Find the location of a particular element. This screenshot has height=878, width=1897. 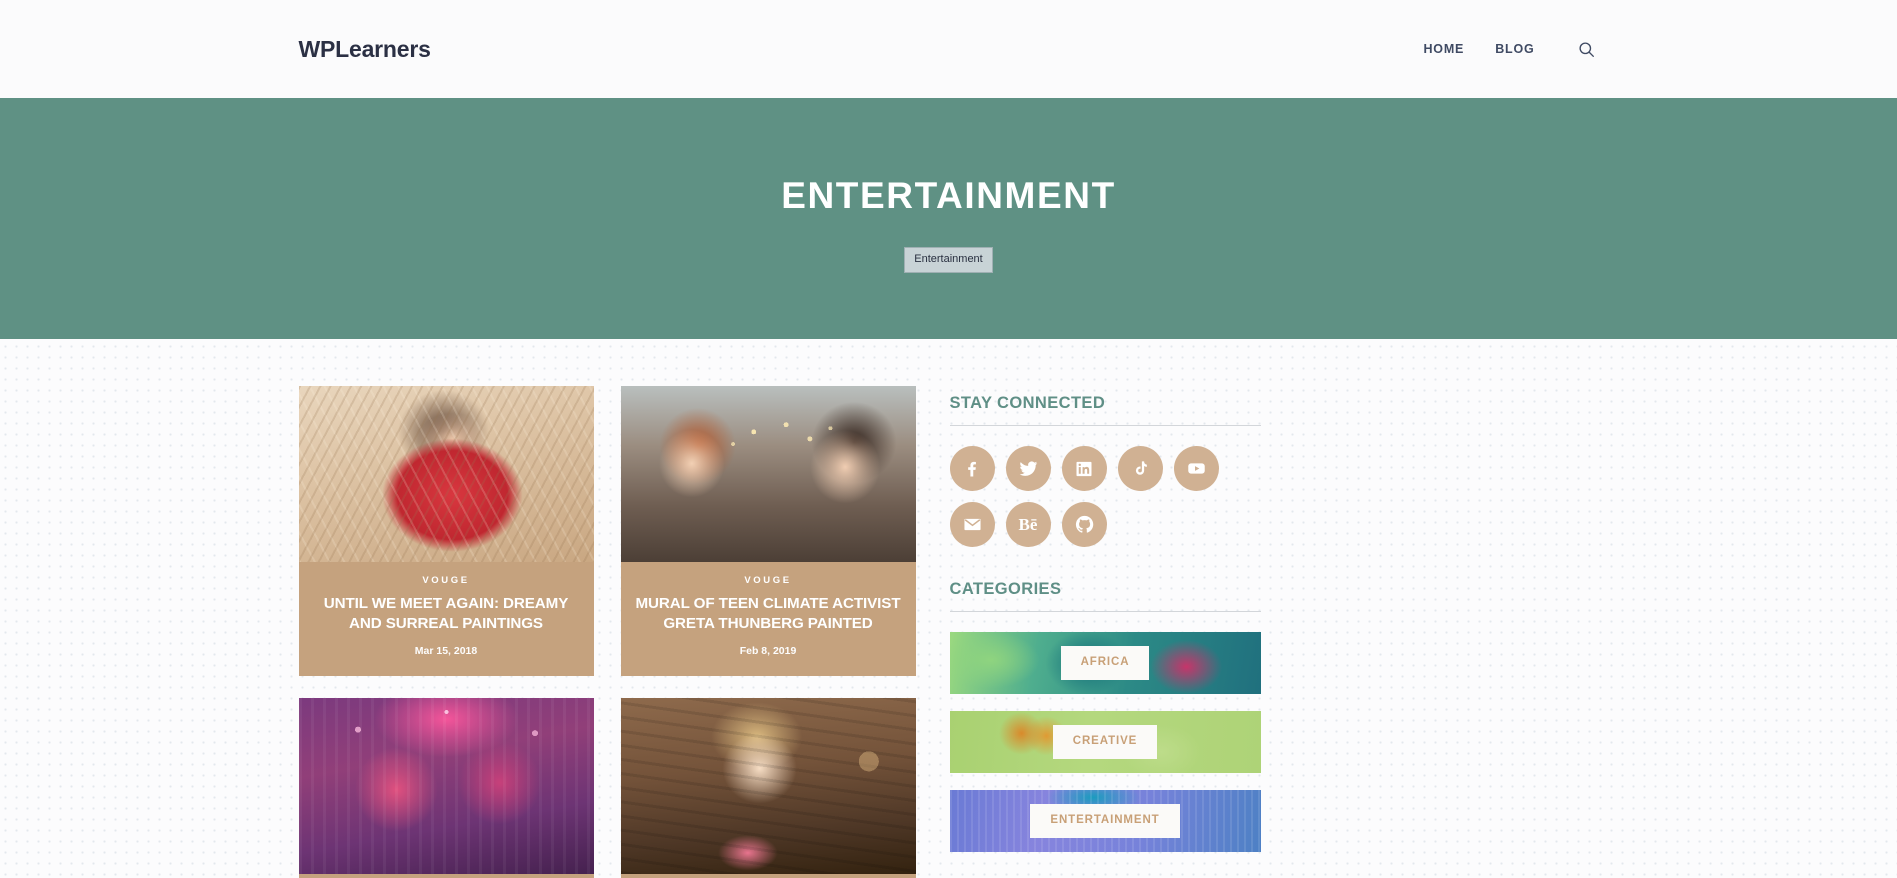

category-label: ENTERTAINMENT is located at coordinates (1105, 821).